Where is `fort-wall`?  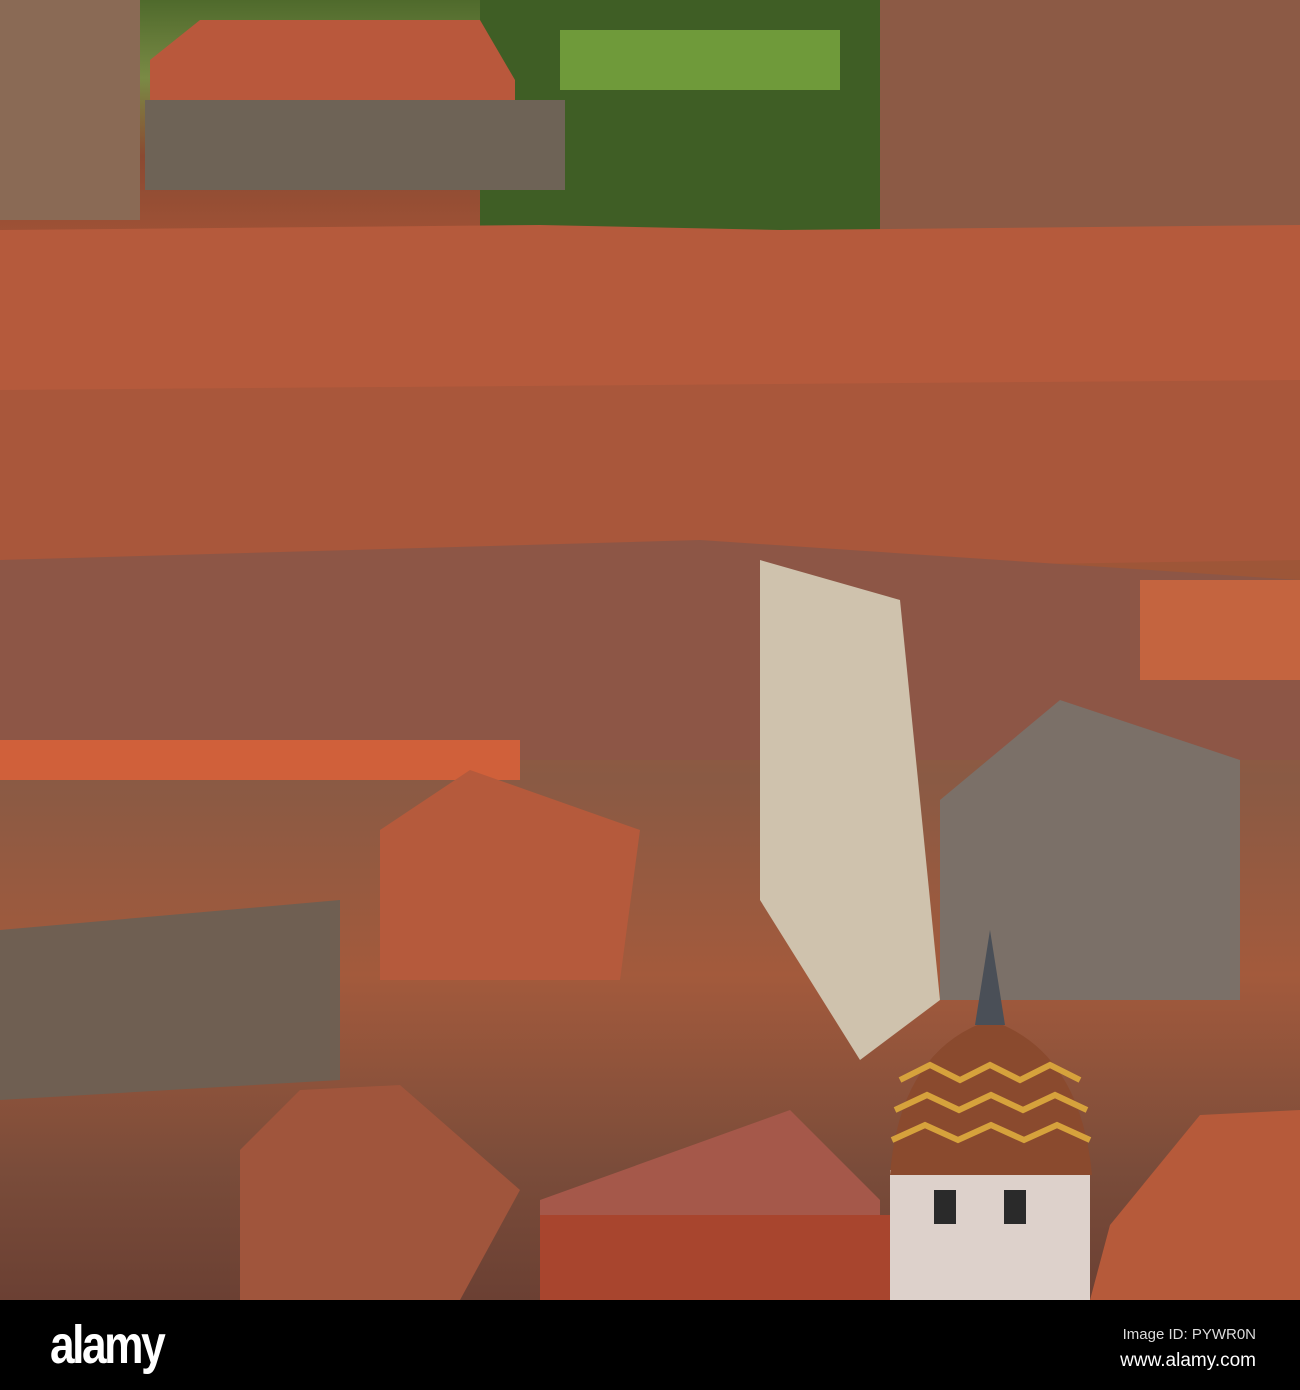
fort-wall is located at coordinates (355, 145).